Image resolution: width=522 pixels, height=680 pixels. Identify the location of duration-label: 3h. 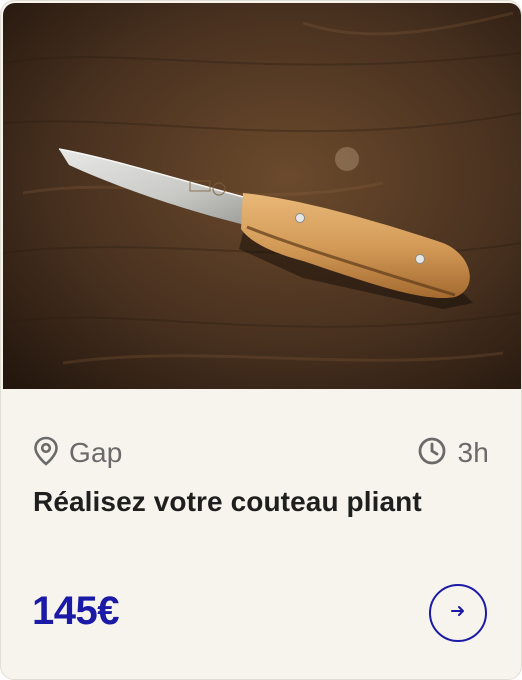
(473, 452).